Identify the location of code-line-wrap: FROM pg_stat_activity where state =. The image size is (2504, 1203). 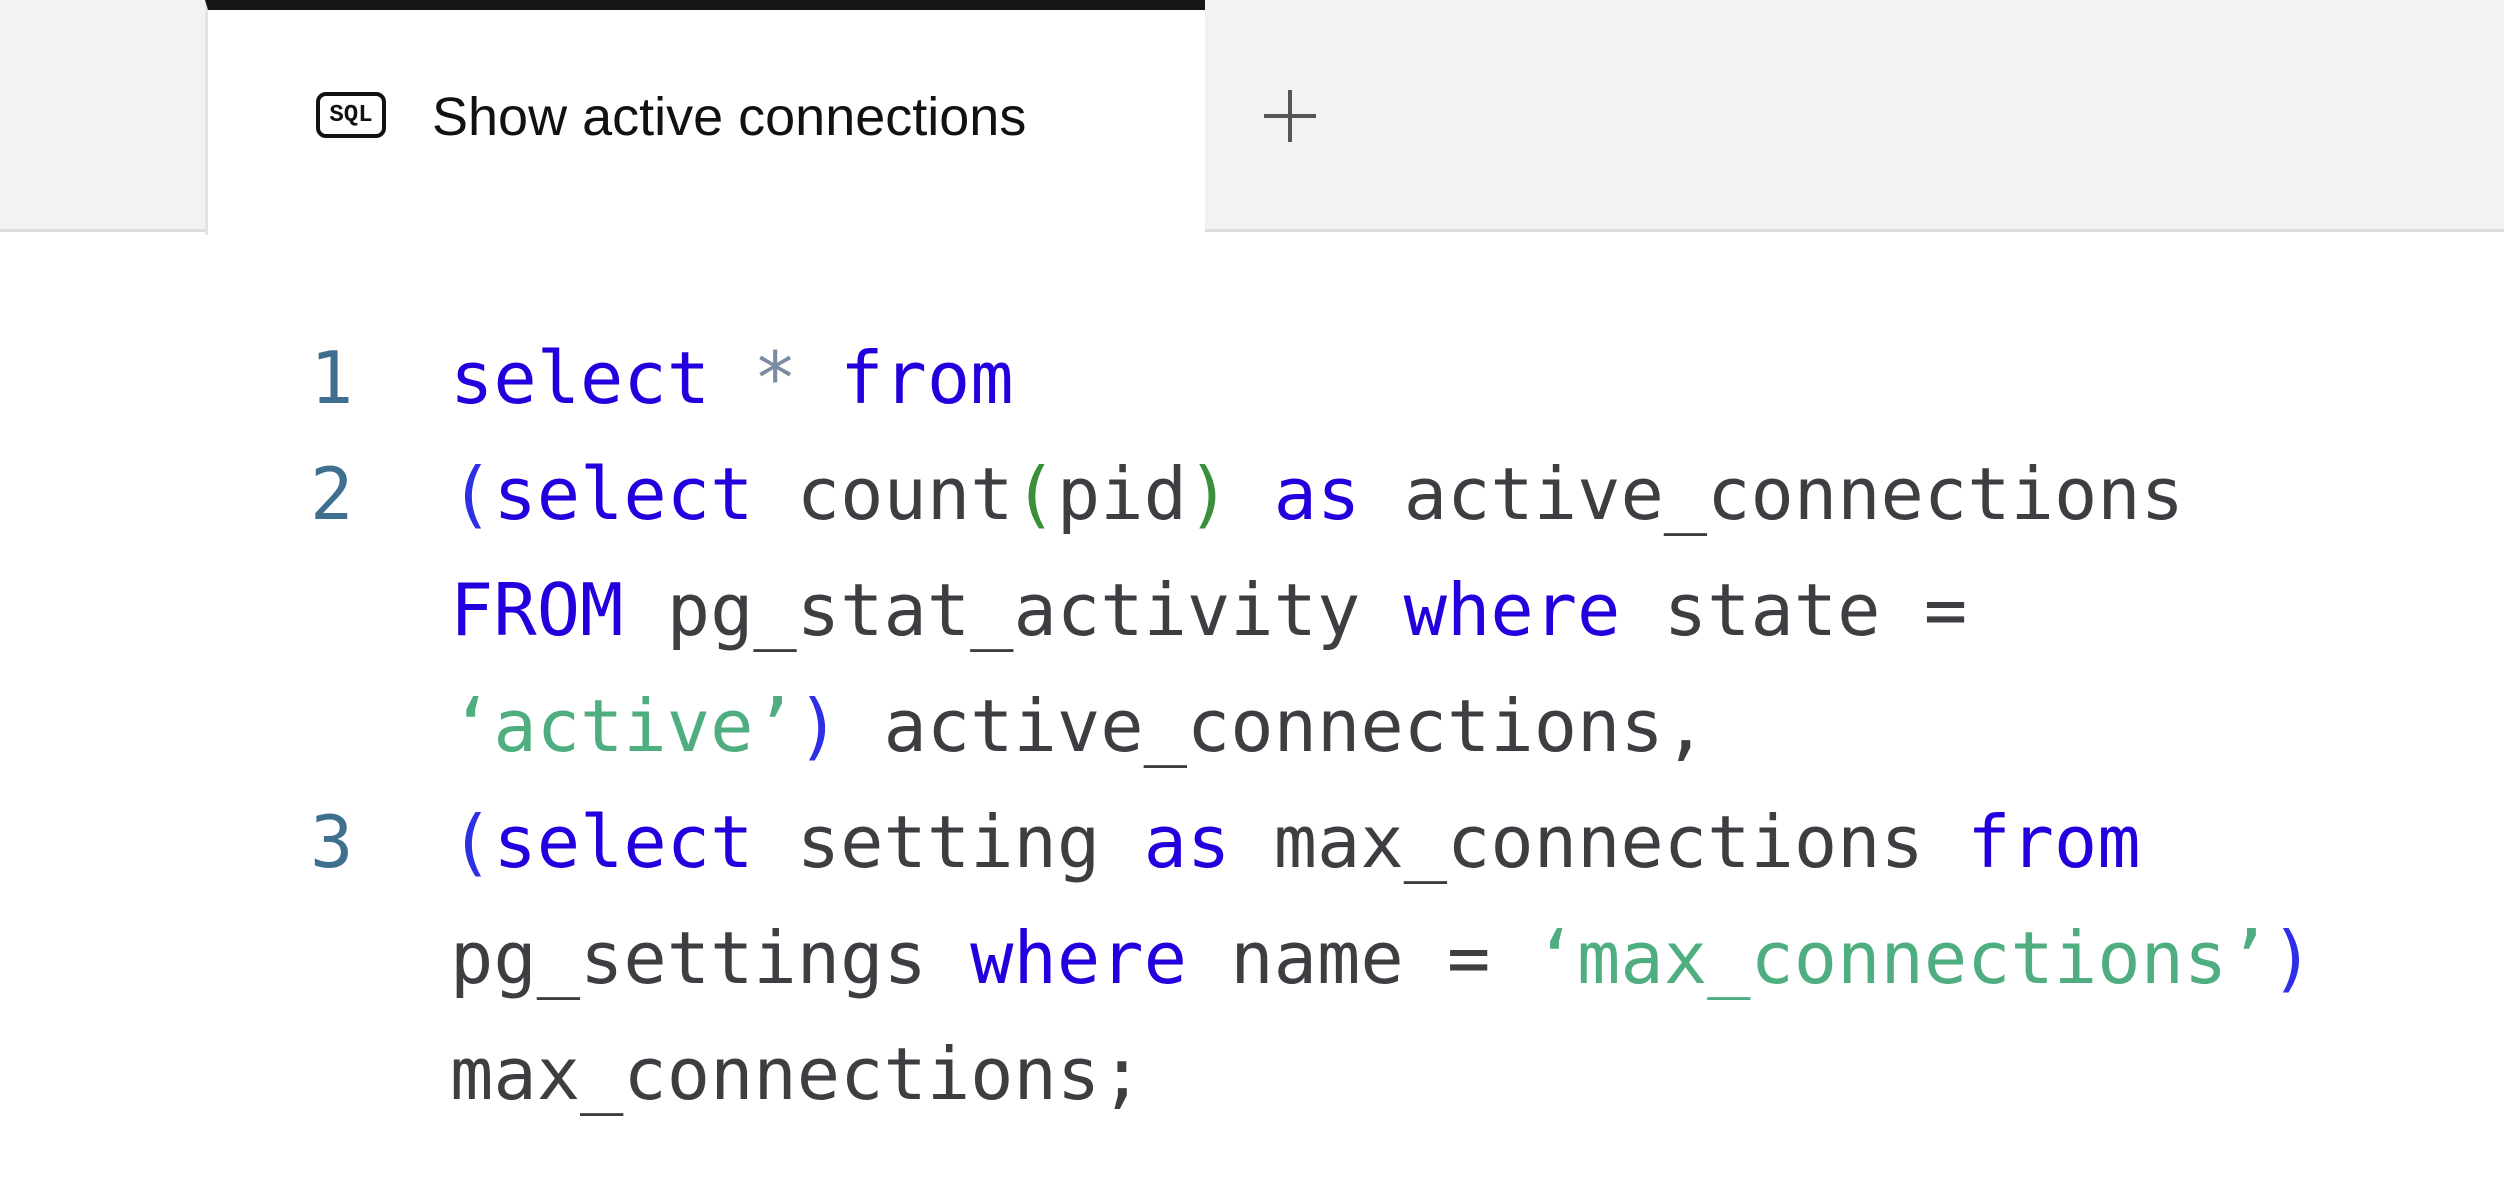
(1252, 610).